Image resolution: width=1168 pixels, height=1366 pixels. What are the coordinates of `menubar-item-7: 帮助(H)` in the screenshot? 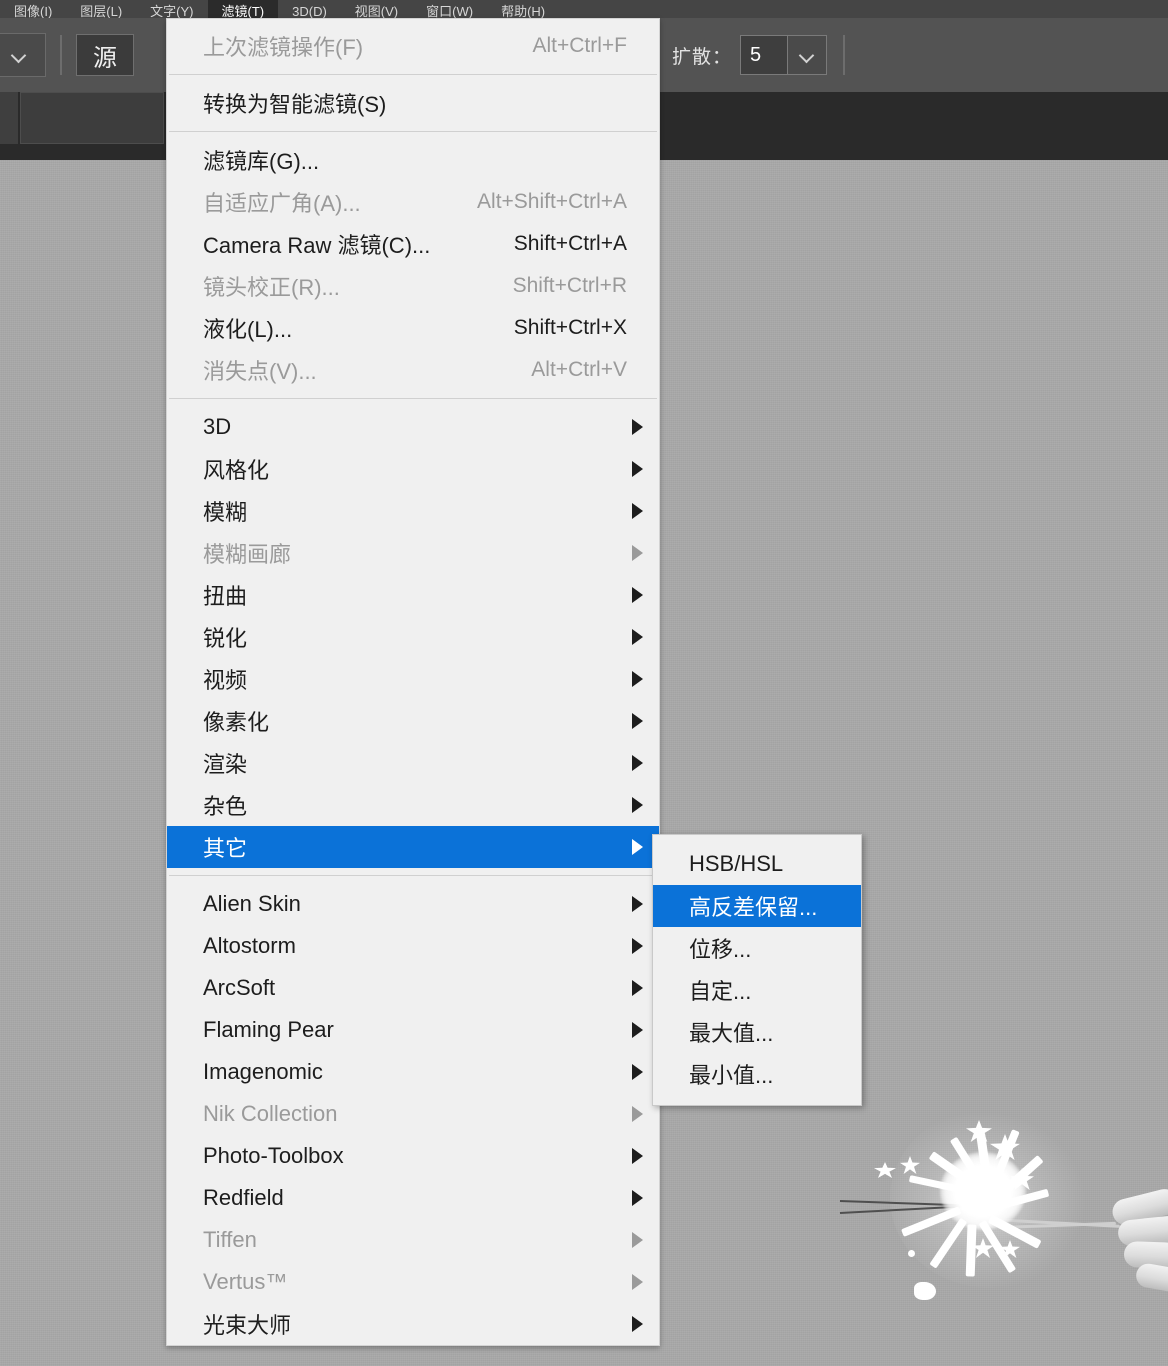 It's located at (523, 9).